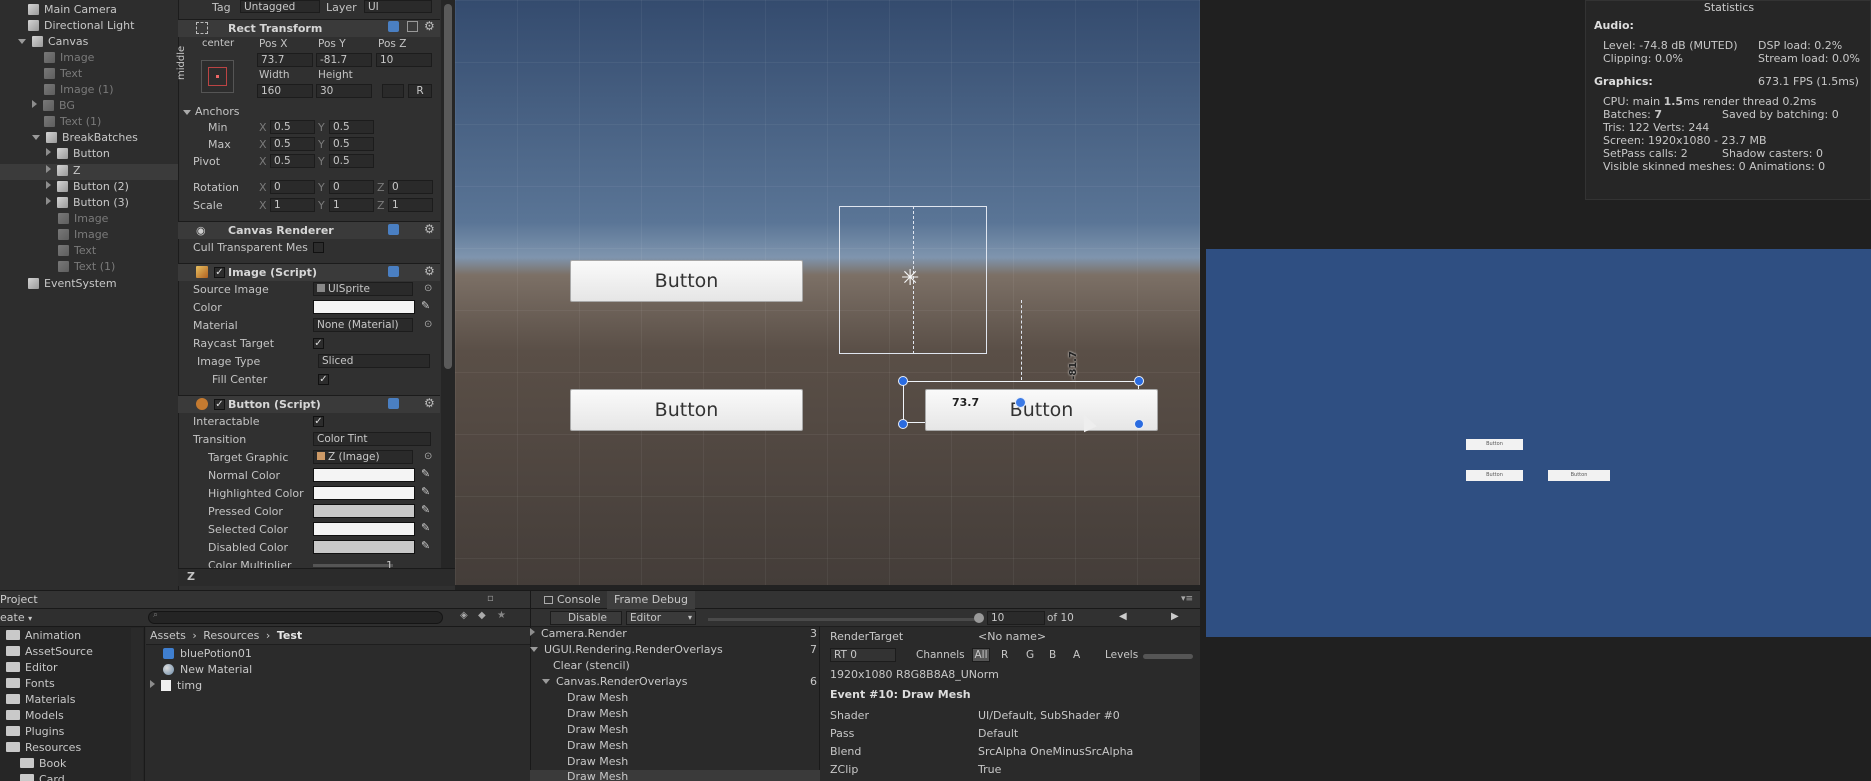 The width and height of the screenshot is (1871, 781). What do you see at coordinates (285, 91) in the screenshot?
I see `width-field: 160` at bounding box center [285, 91].